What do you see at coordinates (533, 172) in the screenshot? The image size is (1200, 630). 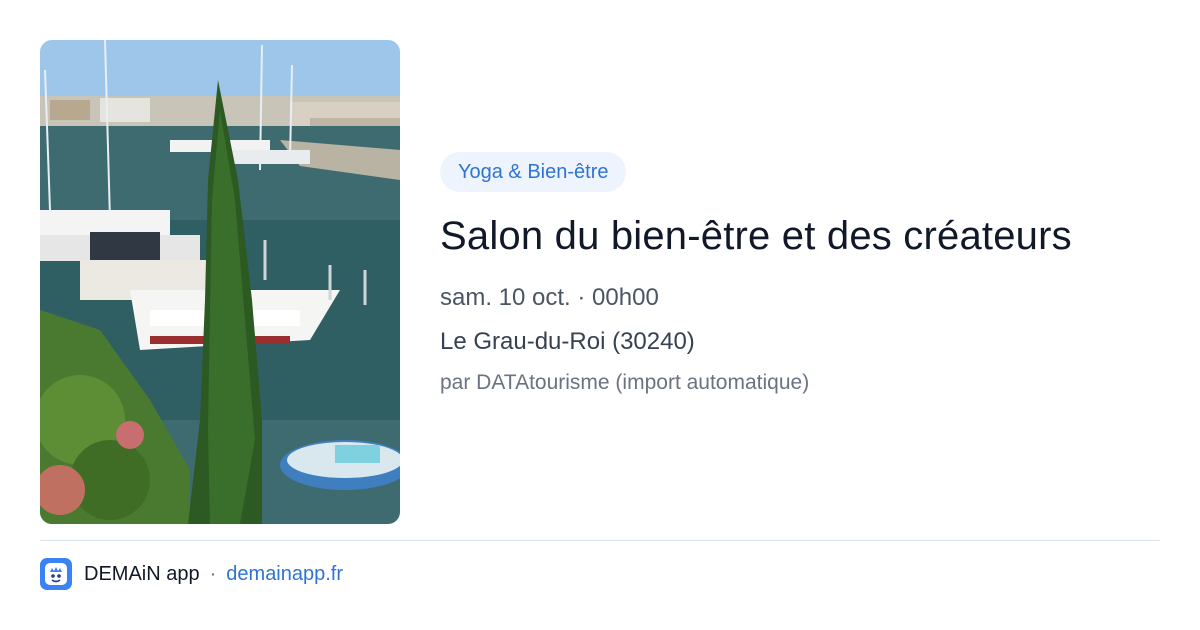 I see `category-badge: Yoga & Bien-être` at bounding box center [533, 172].